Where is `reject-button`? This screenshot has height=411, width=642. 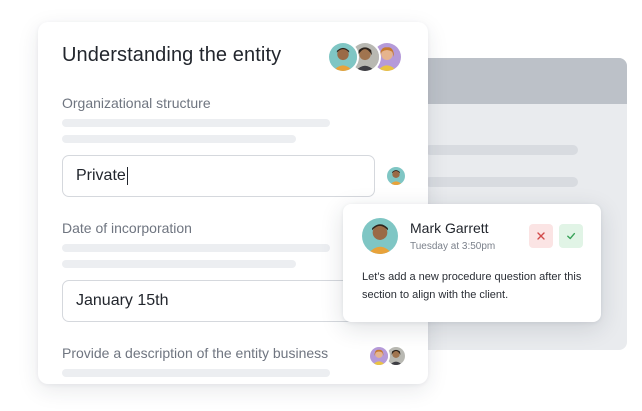
reject-button is located at coordinates (541, 236).